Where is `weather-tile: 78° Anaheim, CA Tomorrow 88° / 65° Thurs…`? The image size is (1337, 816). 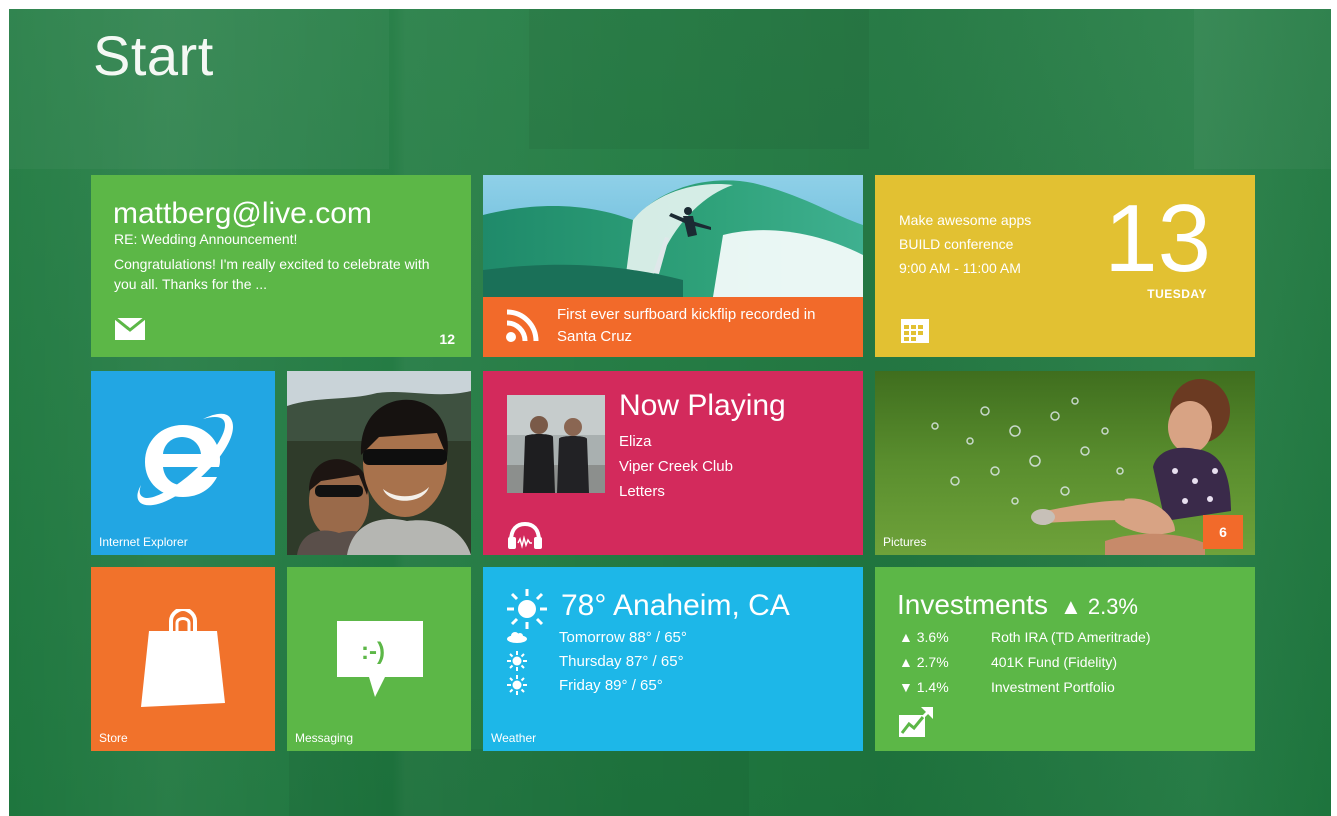 weather-tile: 78° Anaheim, CA Tomorrow 88° / 65° Thurs… is located at coordinates (673, 659).